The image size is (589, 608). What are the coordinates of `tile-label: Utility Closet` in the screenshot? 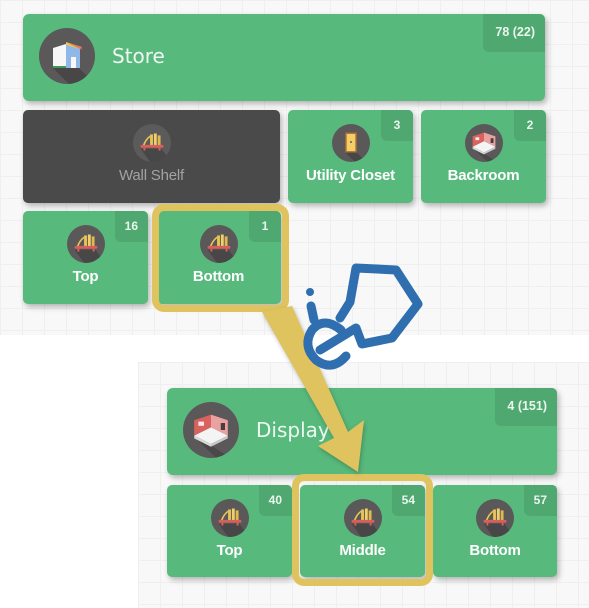 It's located at (350, 175).